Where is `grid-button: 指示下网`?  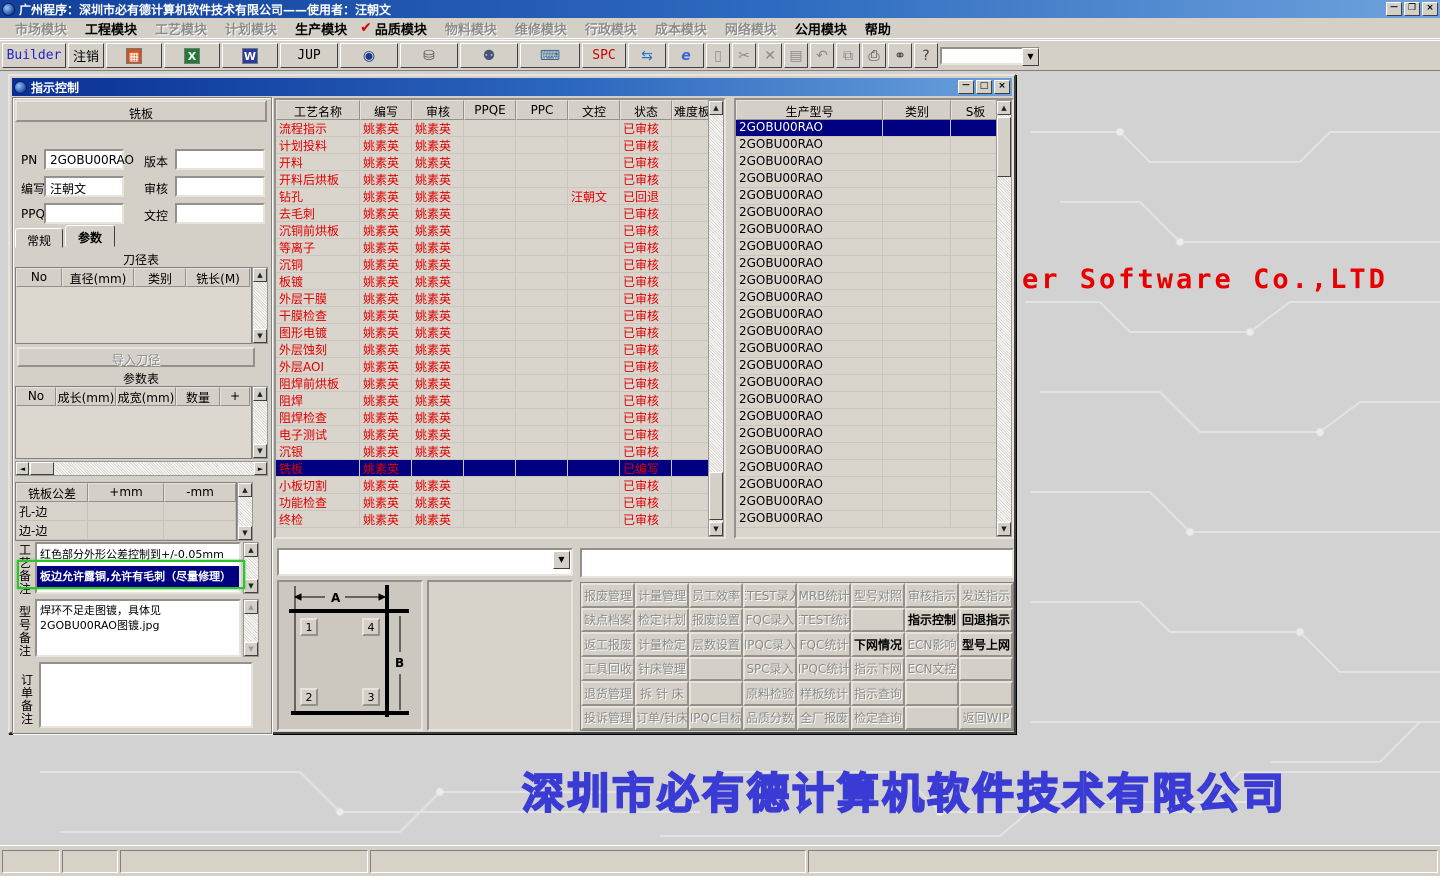
grid-button: 指示下网 is located at coordinates (878, 668).